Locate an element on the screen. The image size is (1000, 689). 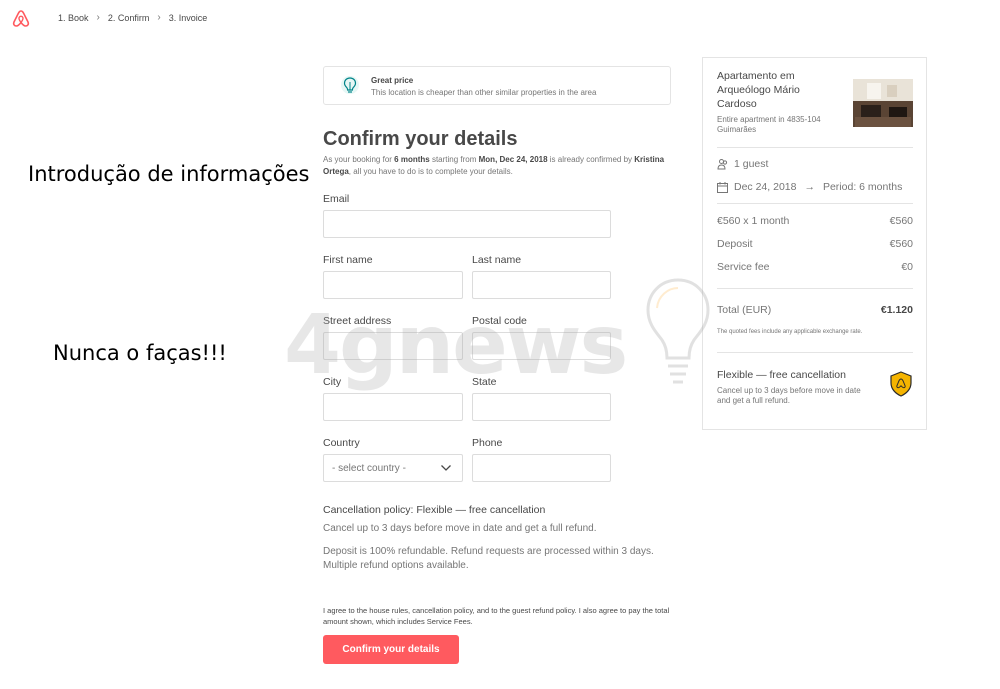
airbnb-logo-icon is located at coordinates (21, 18).